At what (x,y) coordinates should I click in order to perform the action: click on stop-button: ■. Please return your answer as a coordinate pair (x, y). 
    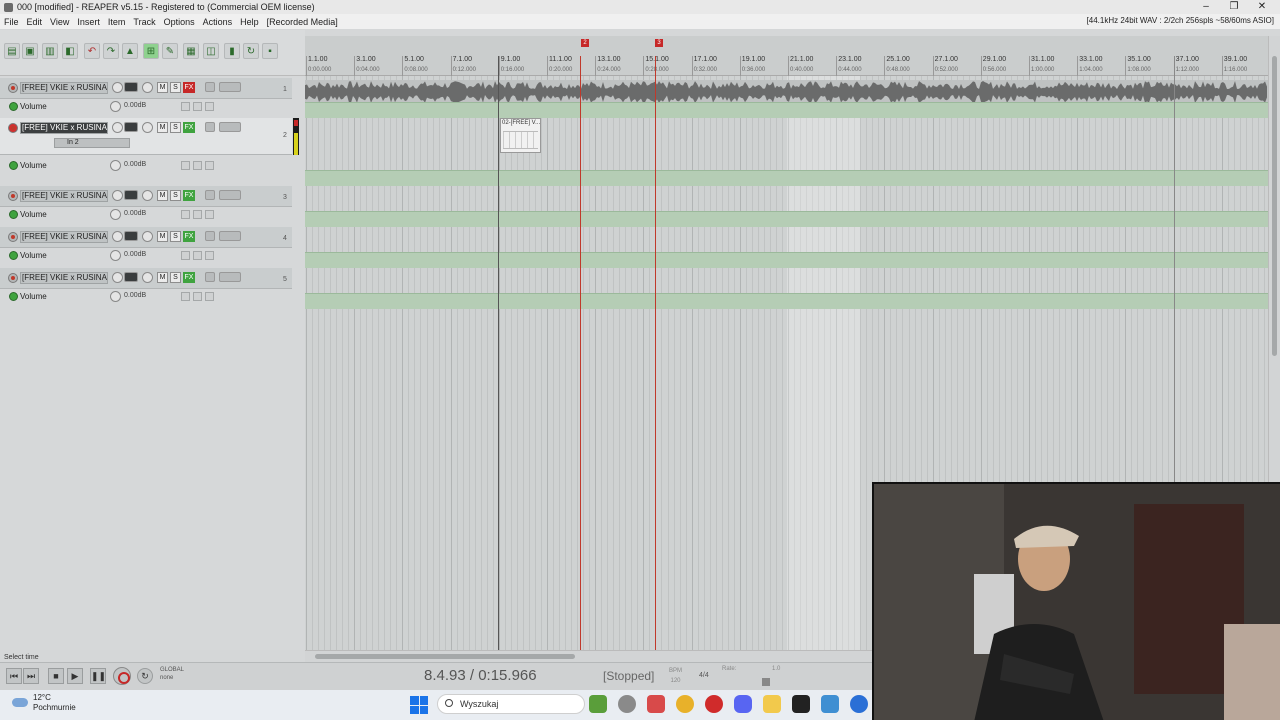
    Looking at the image, I should click on (56, 676).